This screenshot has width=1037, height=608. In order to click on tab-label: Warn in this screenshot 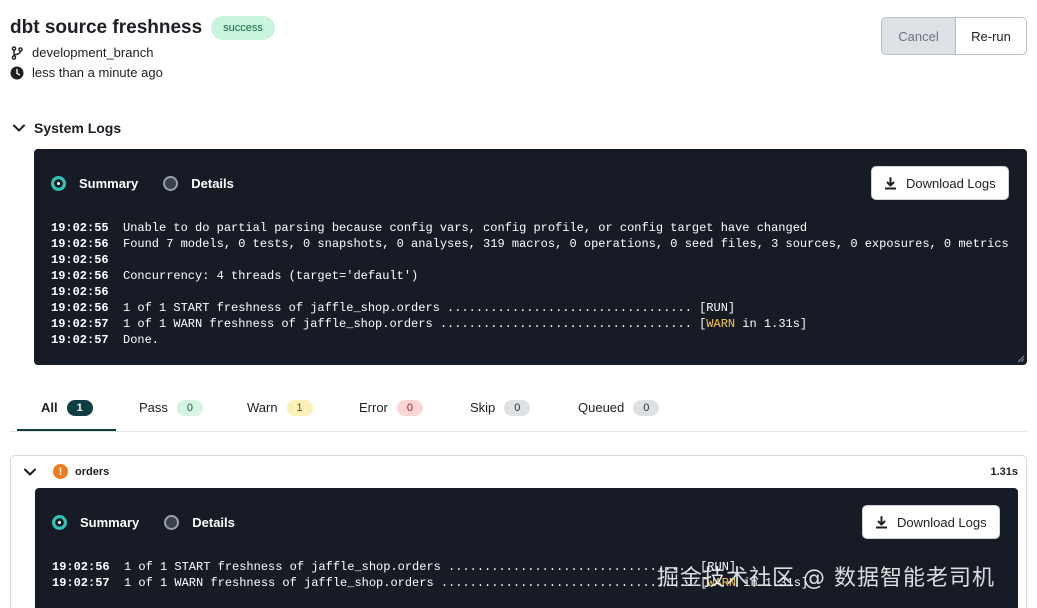, I will do `click(262, 407)`.